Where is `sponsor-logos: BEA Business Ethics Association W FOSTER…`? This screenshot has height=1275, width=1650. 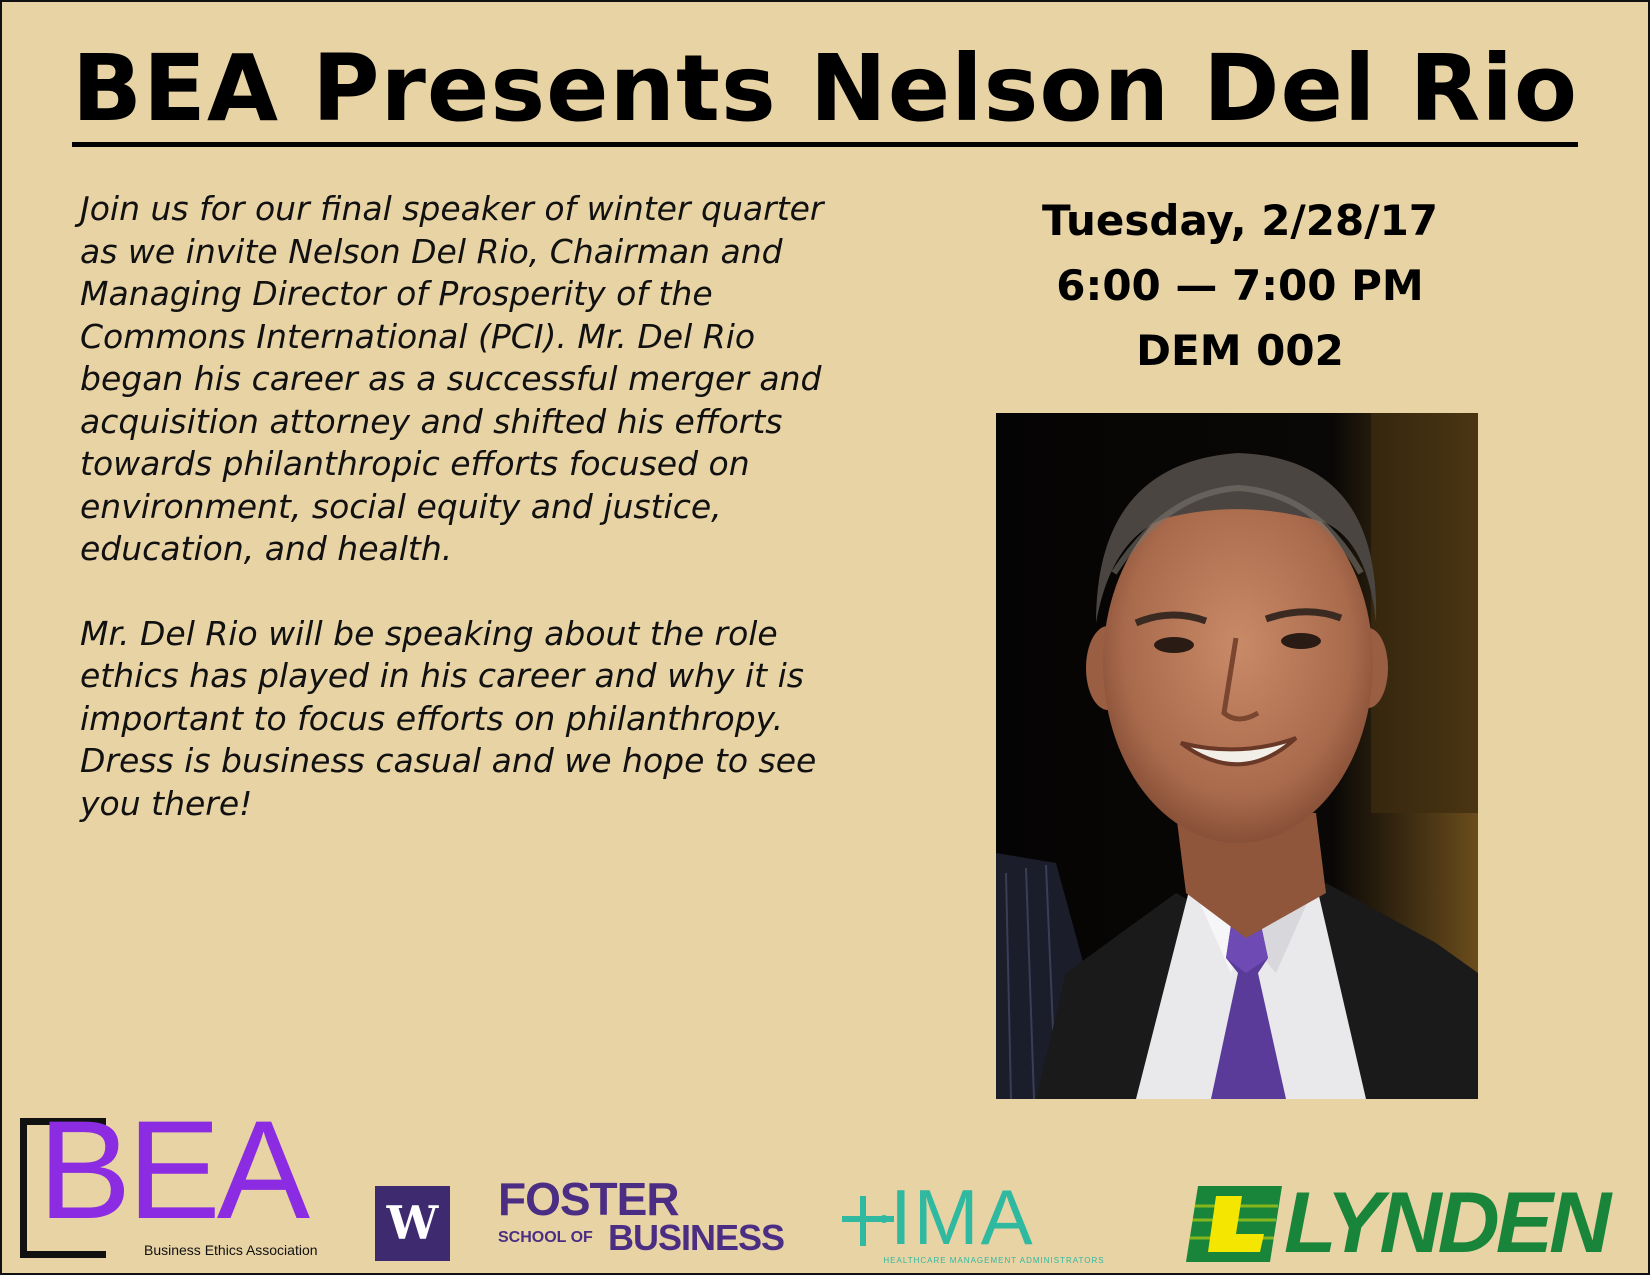
sponsor-logos: BEA Business Ethics Association W FOSTER… is located at coordinates (825, 1187).